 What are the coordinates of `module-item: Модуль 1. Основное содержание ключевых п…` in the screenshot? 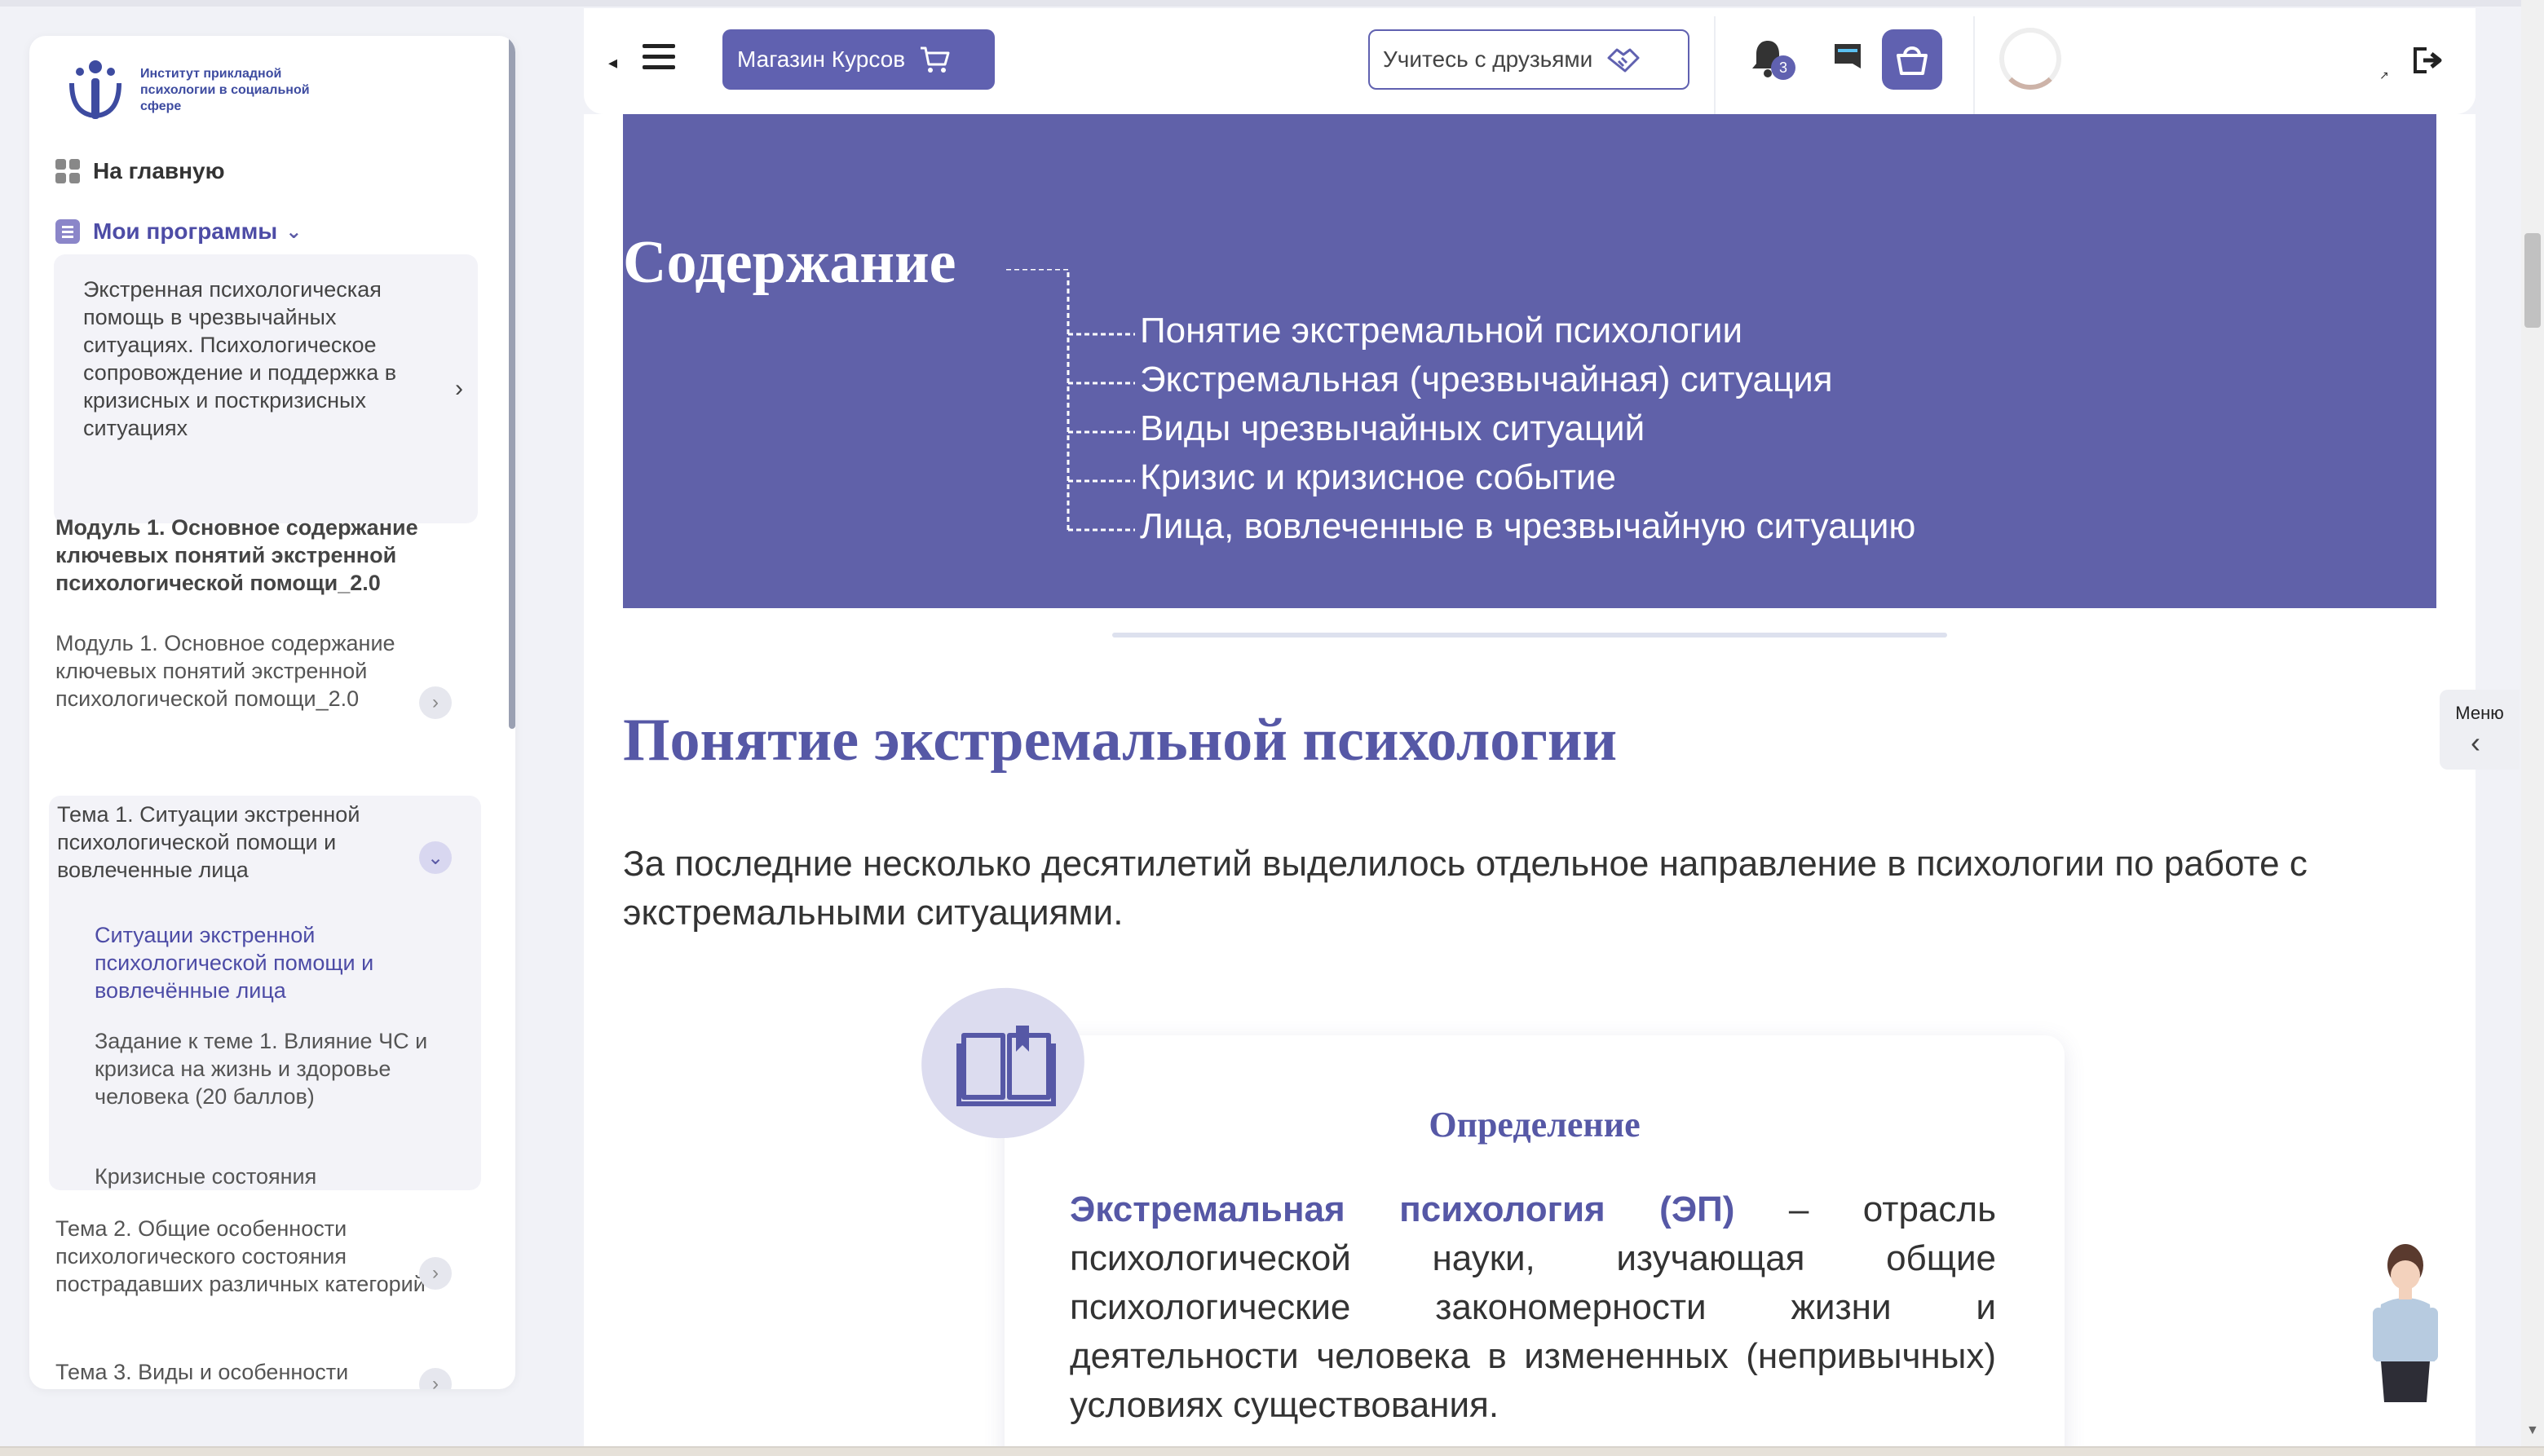 It's located at (247, 671).